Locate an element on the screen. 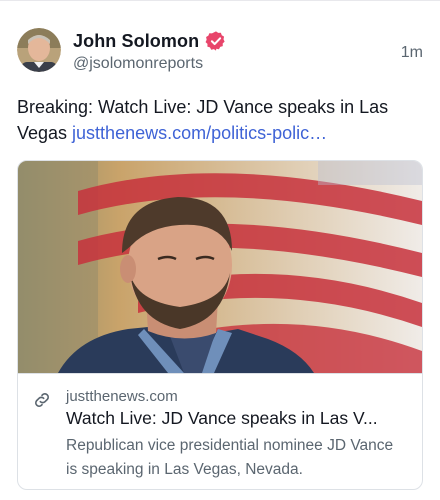 This screenshot has width=440, height=500. verified-badge-icon is located at coordinates (216, 41).